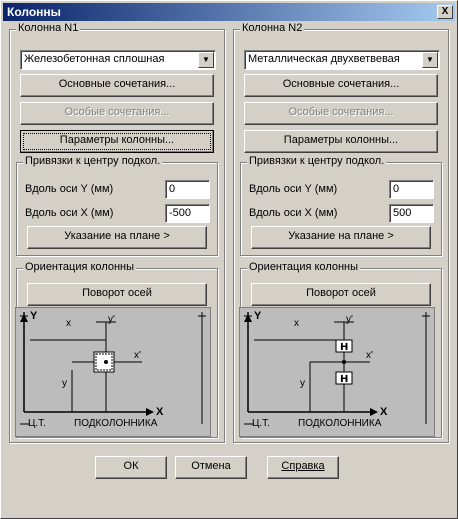  I want to click on help-button: Справка, so click(303, 467).